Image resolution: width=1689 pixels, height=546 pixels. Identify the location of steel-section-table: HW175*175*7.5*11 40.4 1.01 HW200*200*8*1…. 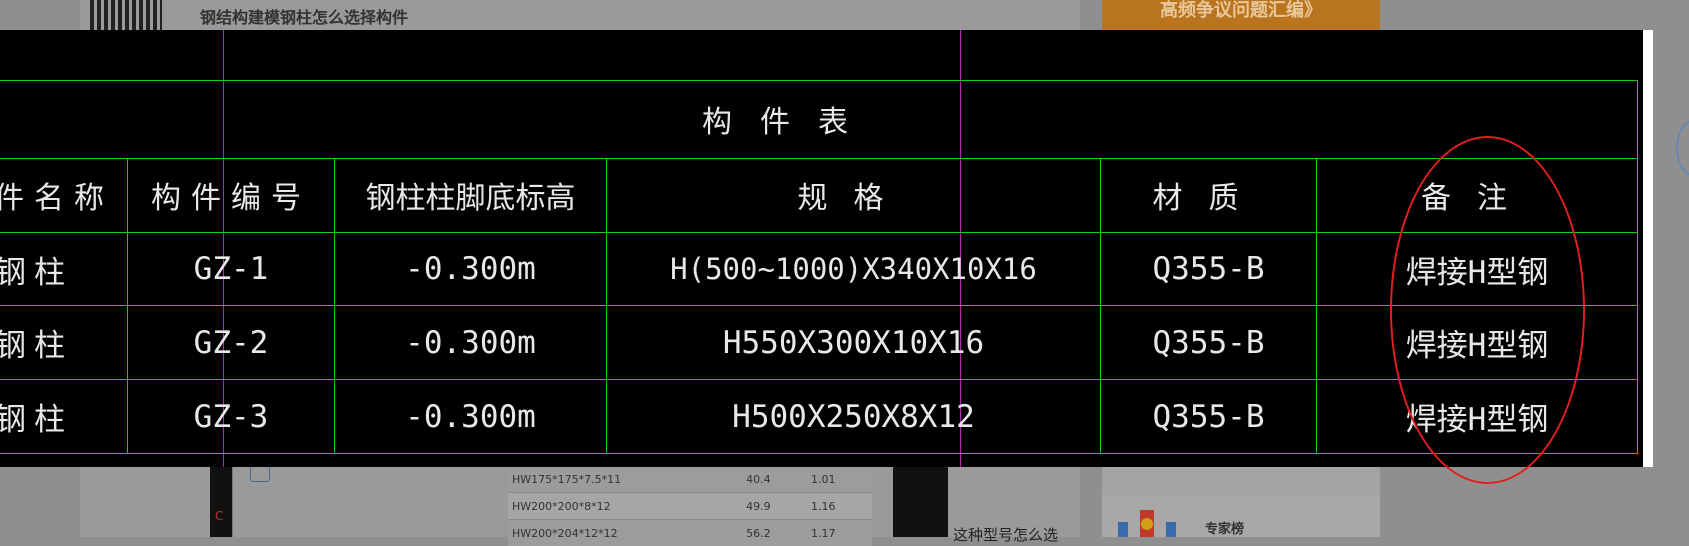
(690, 505).